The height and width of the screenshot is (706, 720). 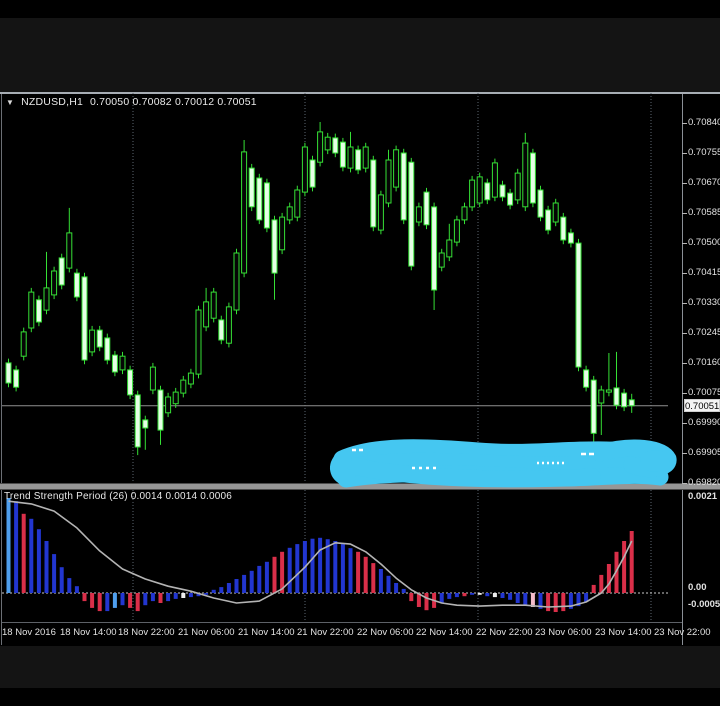 I want to click on price-axis-label: 0.70500, so click(x=704, y=242).